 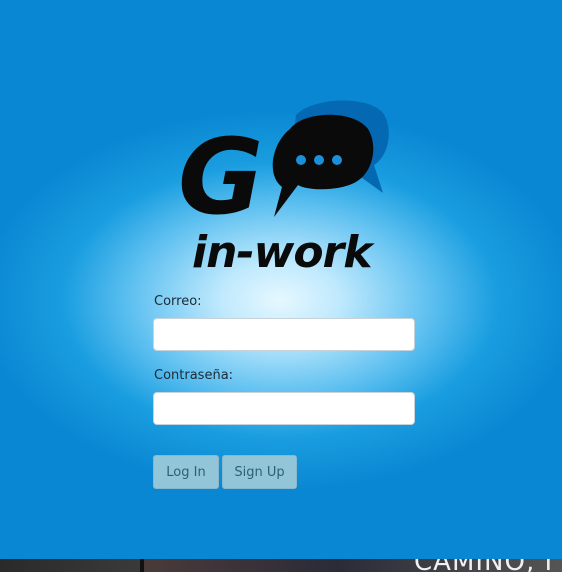 What do you see at coordinates (283, 251) in the screenshot?
I see `logo-tagline: in-work` at bounding box center [283, 251].